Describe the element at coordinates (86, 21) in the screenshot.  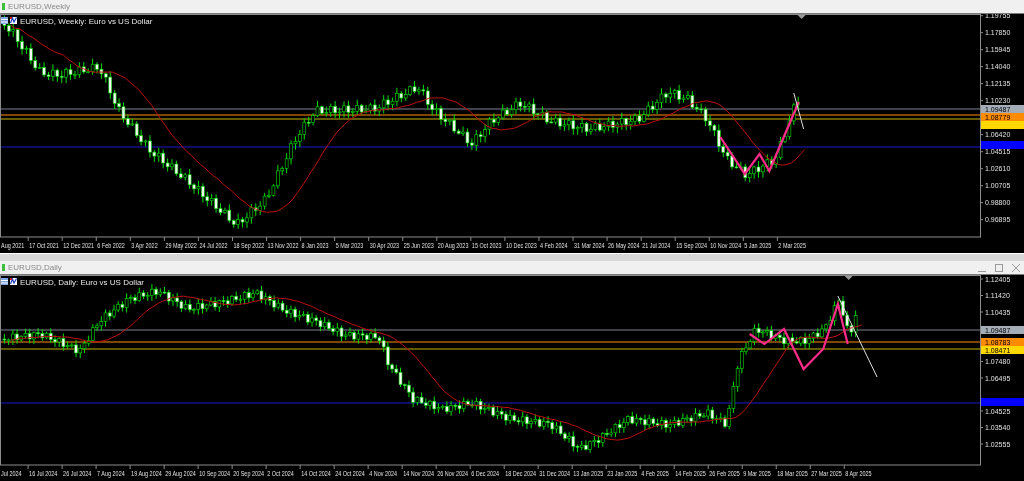
I see `chart-symbol-label: EURUSD, Weekly: Euro vs US Dollar` at that location.